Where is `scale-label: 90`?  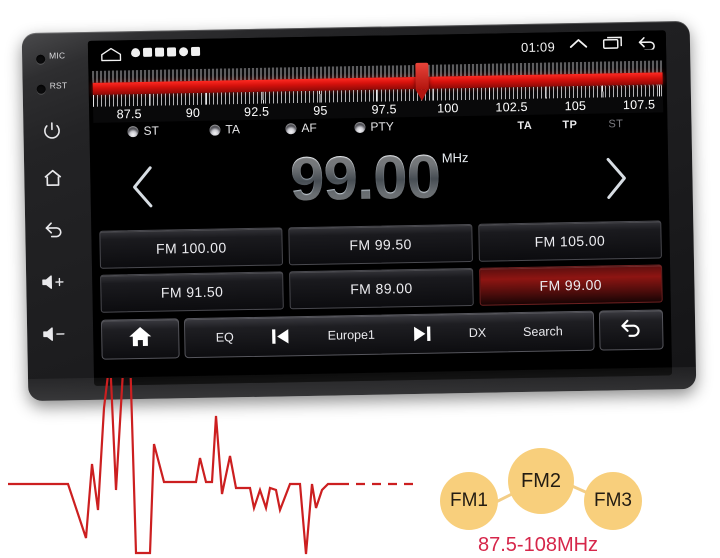
scale-label: 90 is located at coordinates (193, 113).